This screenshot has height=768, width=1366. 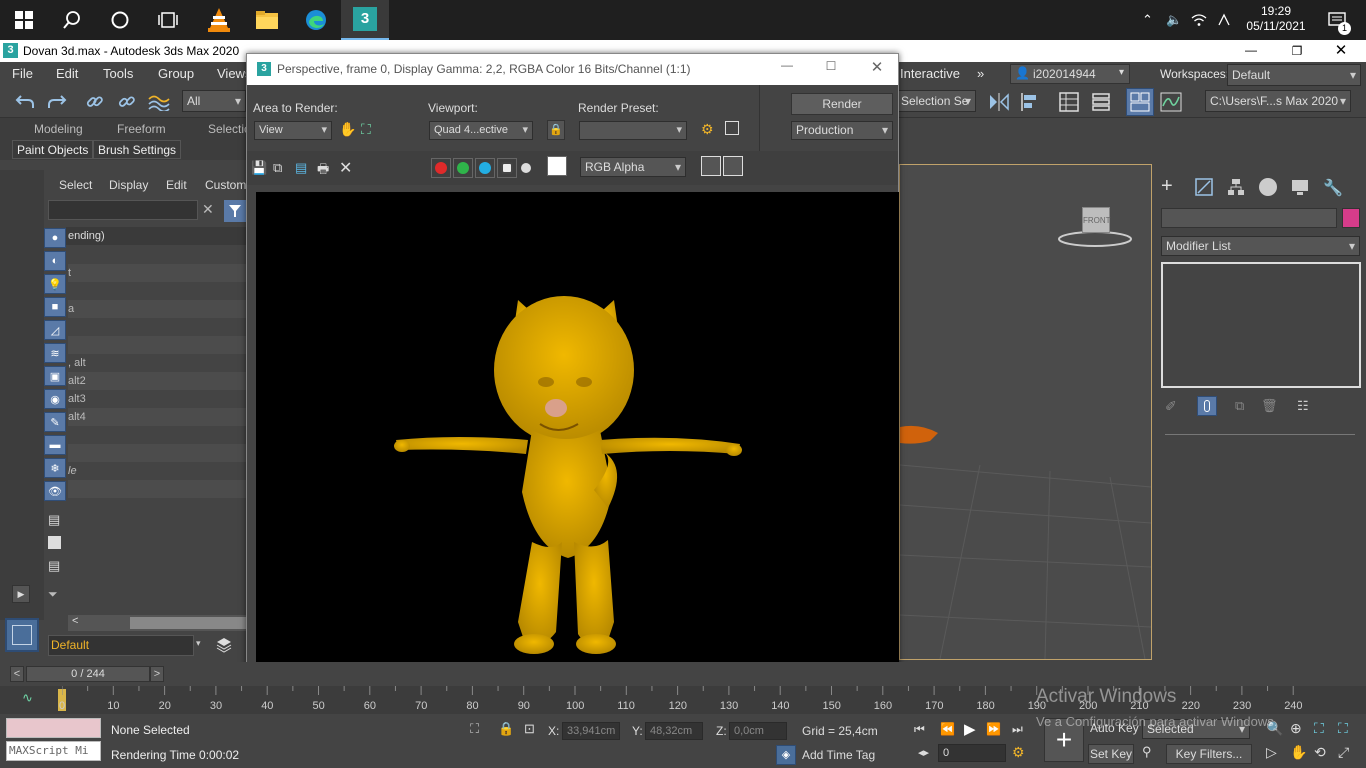 I want to click on print-image-icon: 🖶, so click(x=323, y=171).